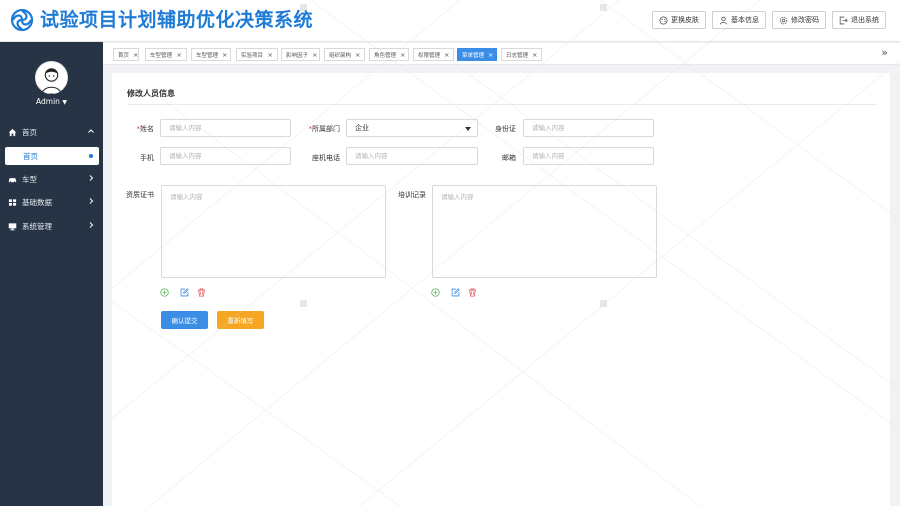  I want to click on submit-button: 确认提交, so click(184, 320).